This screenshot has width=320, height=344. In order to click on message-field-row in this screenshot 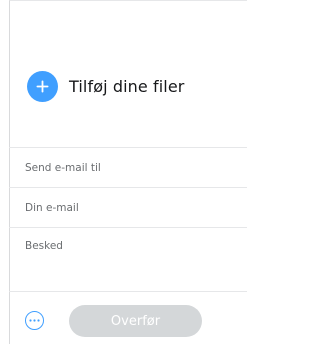, I will do `click(128, 259)`.